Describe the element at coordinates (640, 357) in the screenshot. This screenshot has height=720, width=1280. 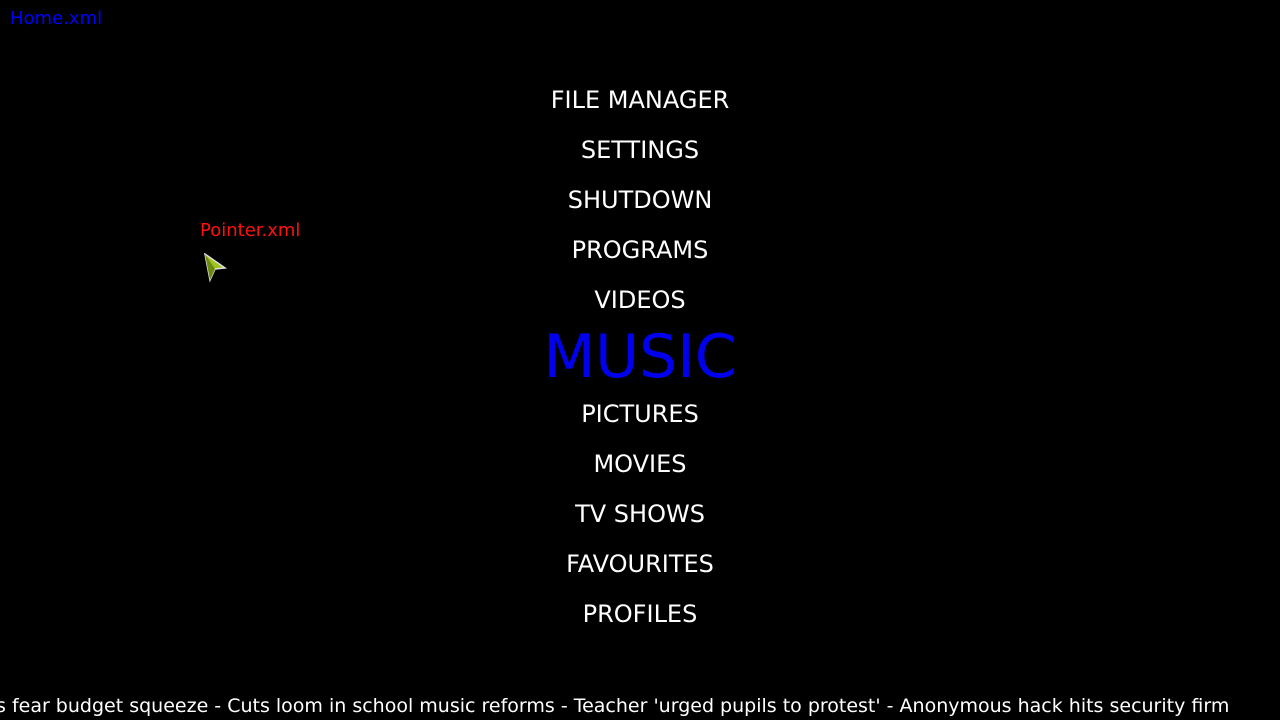
I see `menu-item-music-selected: MUSIC` at that location.